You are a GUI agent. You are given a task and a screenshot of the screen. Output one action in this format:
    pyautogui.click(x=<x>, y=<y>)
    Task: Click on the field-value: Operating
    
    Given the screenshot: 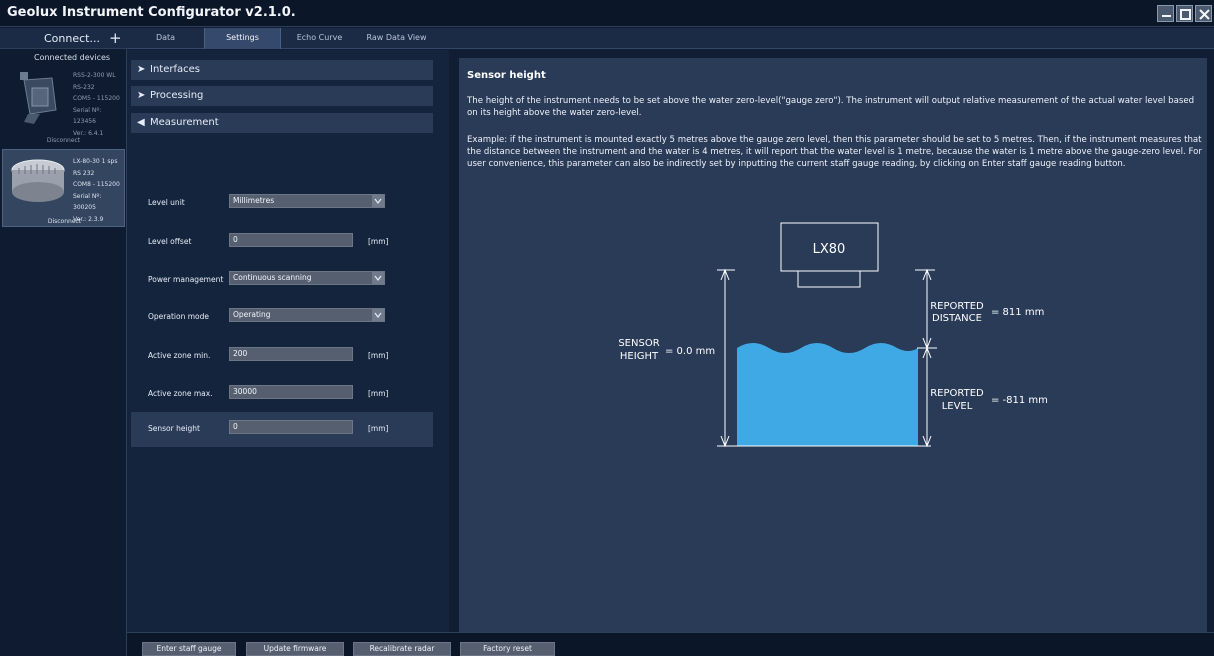 What is the action you would take?
    pyautogui.click(x=252, y=314)
    